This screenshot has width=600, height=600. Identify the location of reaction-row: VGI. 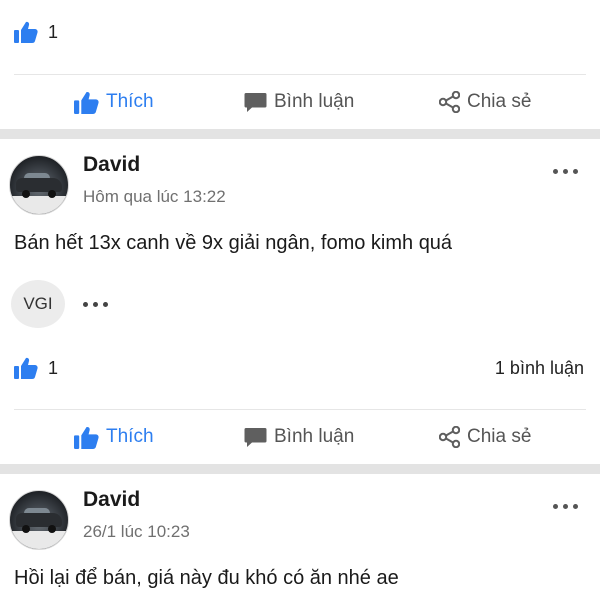
(111, 304).